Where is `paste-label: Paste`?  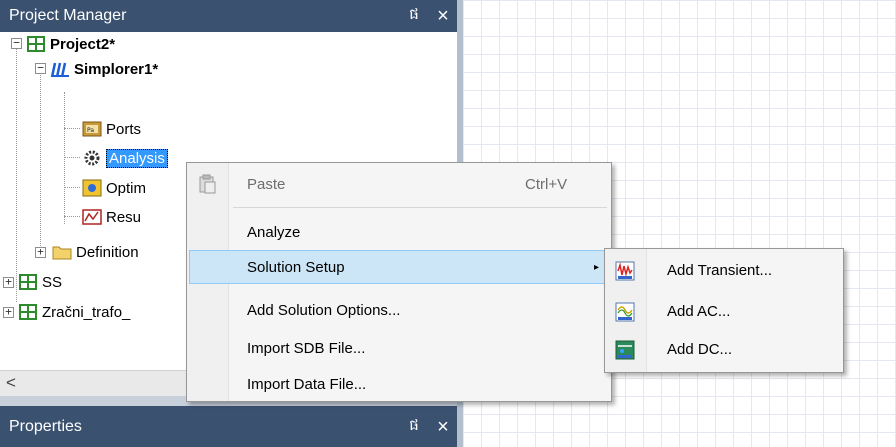
paste-label: Paste is located at coordinates (266, 184).